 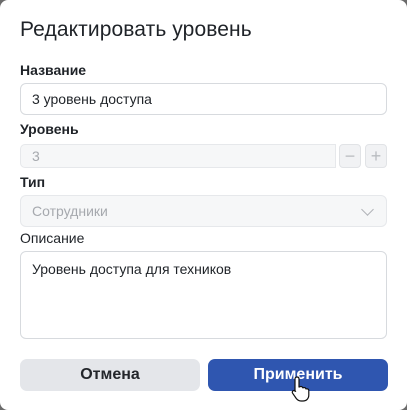 I want to click on level-label: Уровень, so click(x=49, y=129).